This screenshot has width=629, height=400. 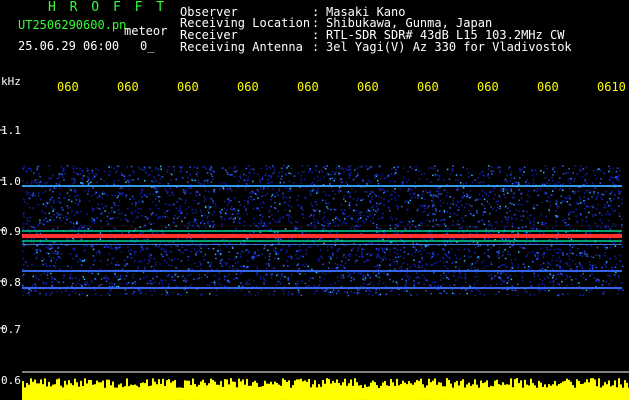 I want to click on freq-unit-label: kHz, so click(x=11, y=81).